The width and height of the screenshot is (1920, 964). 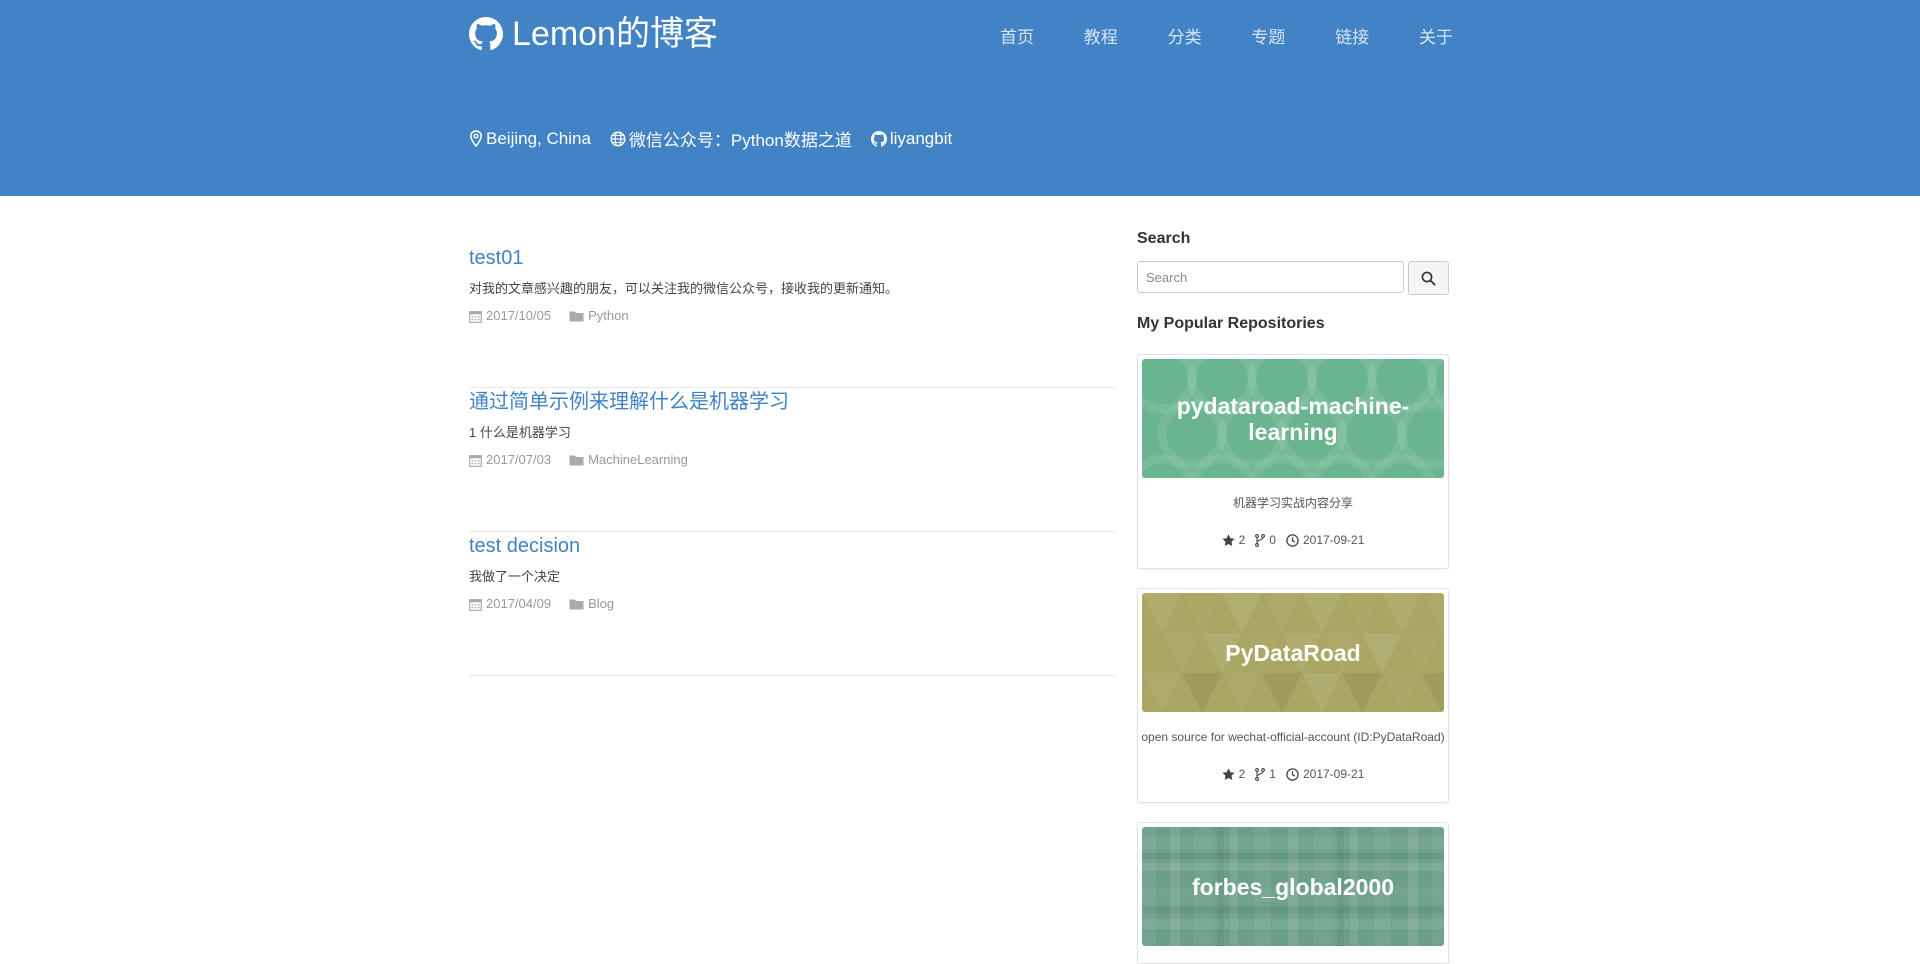 What do you see at coordinates (520, 432) in the screenshot?
I see `post-excerpt: 1 什么是机器学习` at bounding box center [520, 432].